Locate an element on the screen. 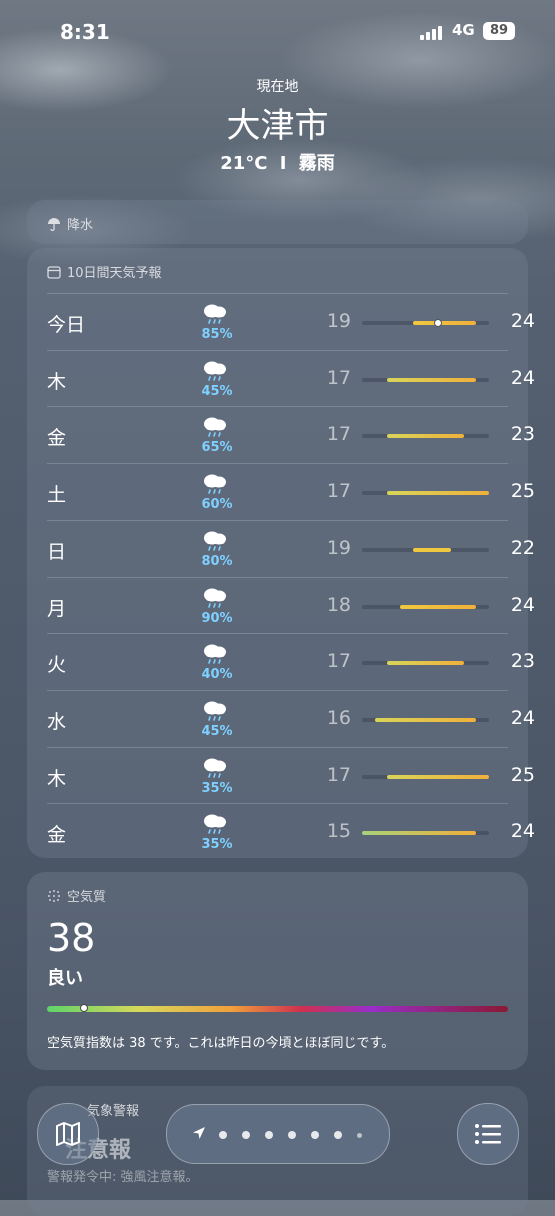 The image size is (555, 1216). list-icon is located at coordinates (488, 1134).